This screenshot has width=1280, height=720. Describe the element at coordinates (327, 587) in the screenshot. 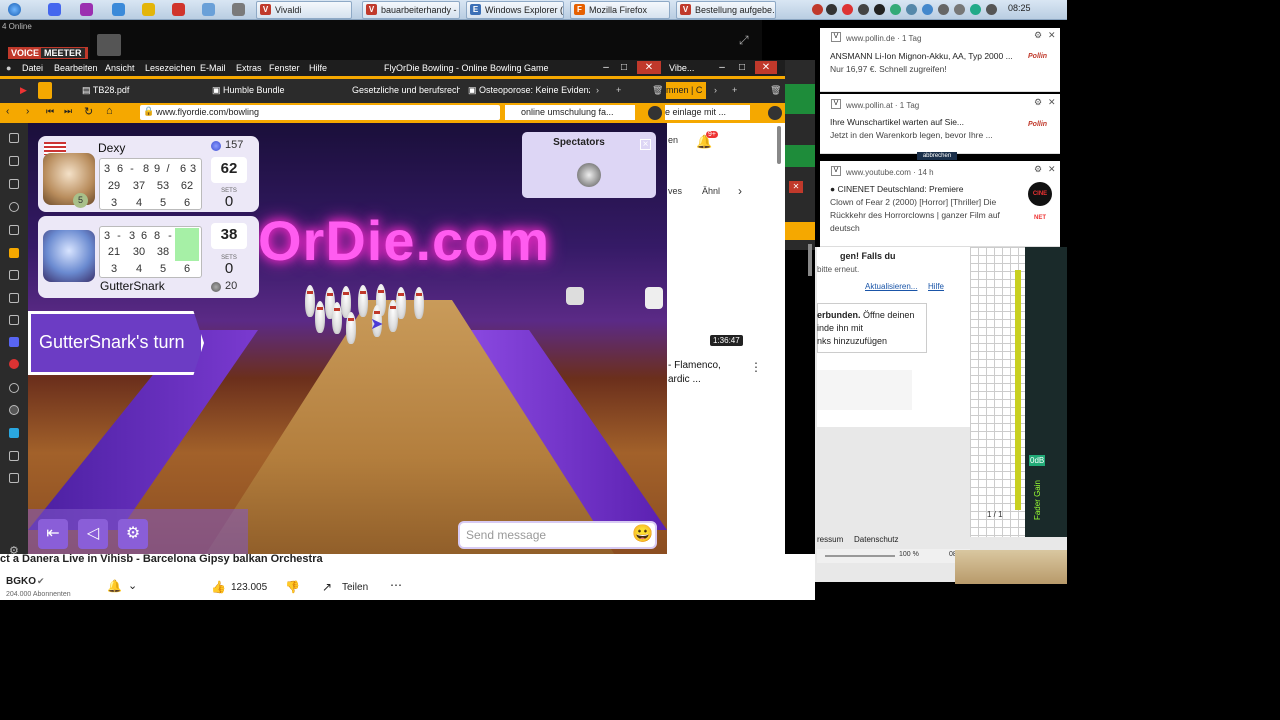

I see `share-icon: ↗` at that location.